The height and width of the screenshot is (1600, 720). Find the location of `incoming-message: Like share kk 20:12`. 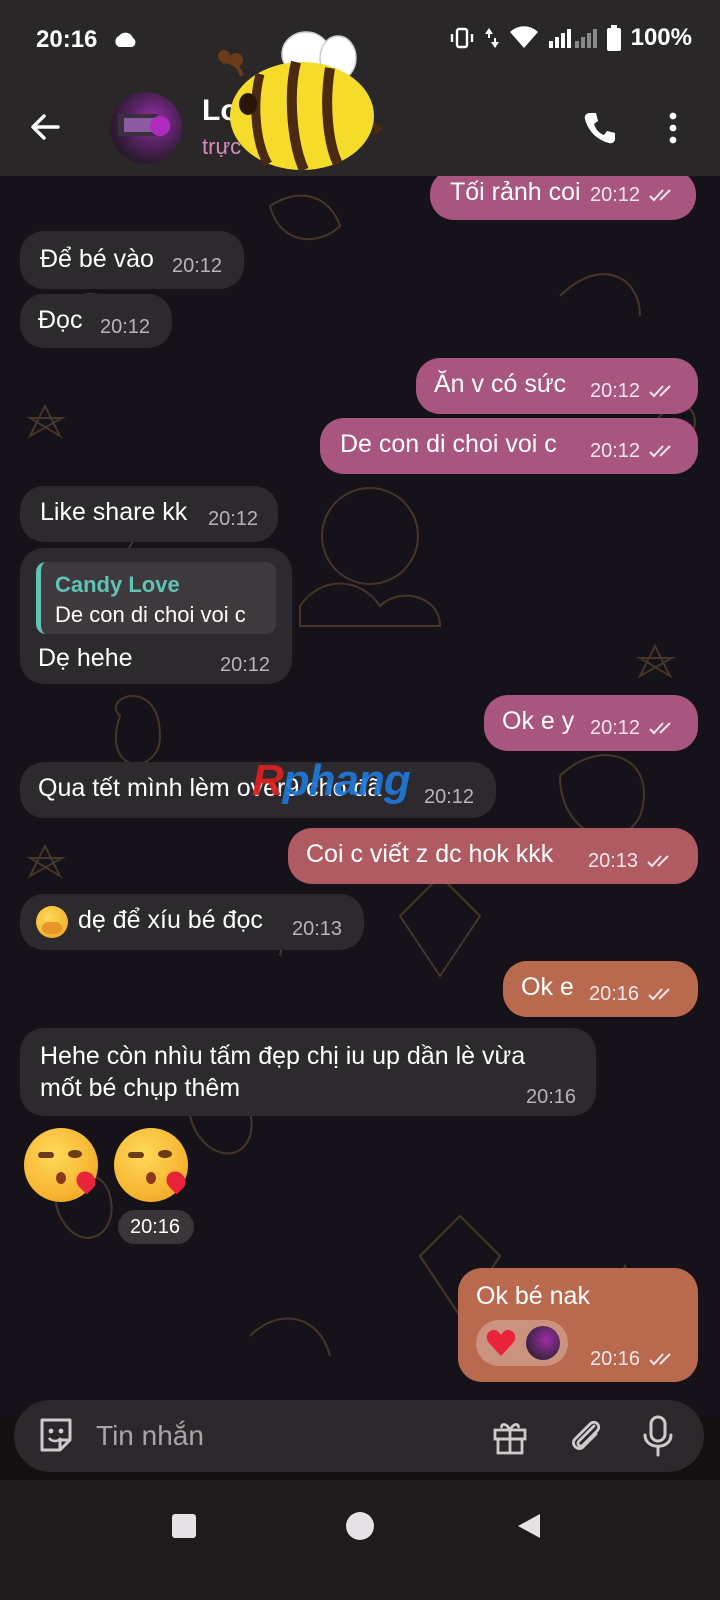

incoming-message: Like share kk 20:12 is located at coordinates (149, 514).